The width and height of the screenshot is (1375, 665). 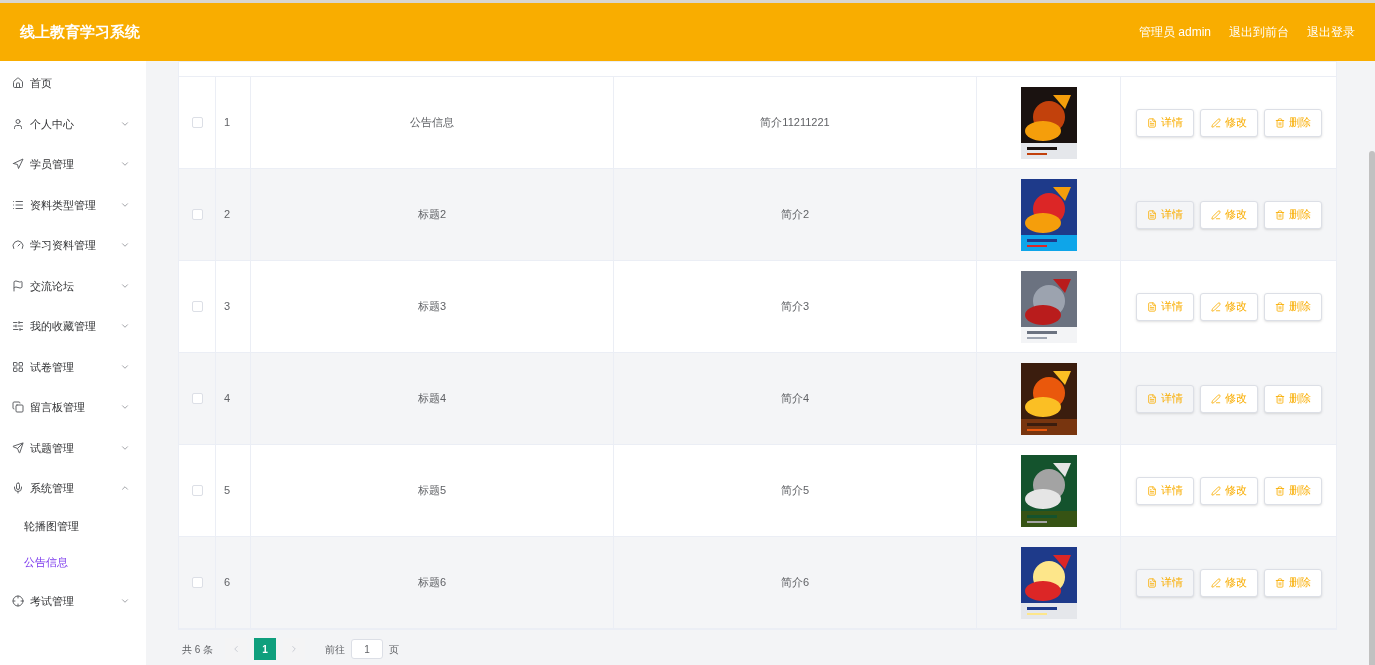 I want to click on sidebar-item: 我的收藏管理, so click(x=73, y=326).